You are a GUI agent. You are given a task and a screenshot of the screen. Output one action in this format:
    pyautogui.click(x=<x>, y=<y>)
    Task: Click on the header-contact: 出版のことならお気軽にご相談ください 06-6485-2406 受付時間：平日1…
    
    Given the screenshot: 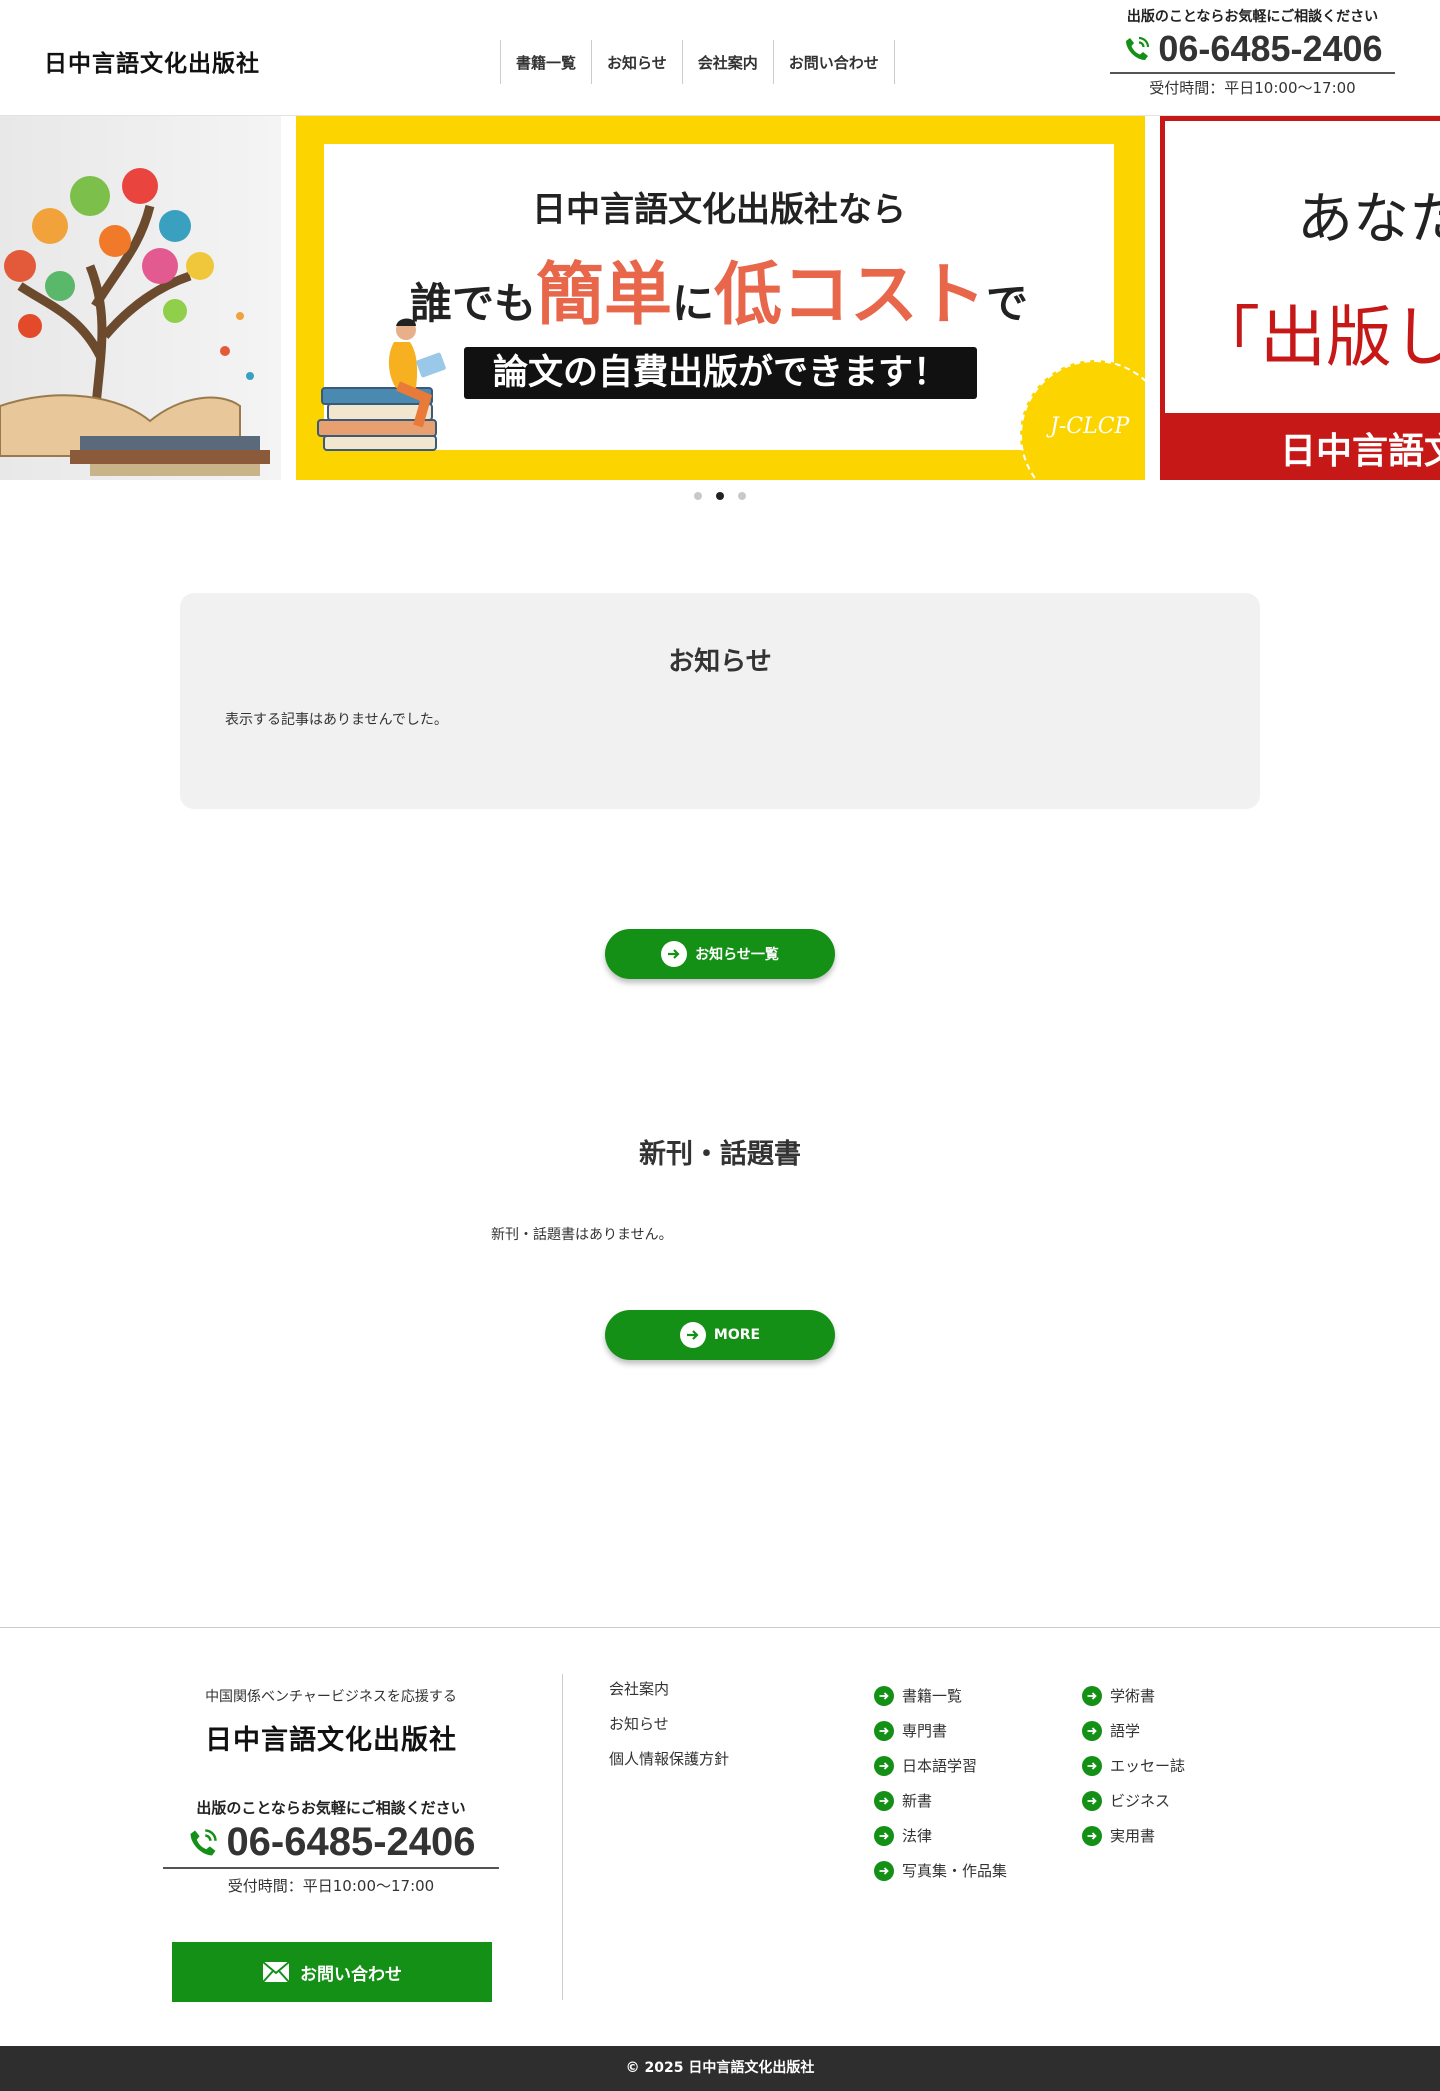 What is the action you would take?
    pyautogui.click(x=1252, y=49)
    